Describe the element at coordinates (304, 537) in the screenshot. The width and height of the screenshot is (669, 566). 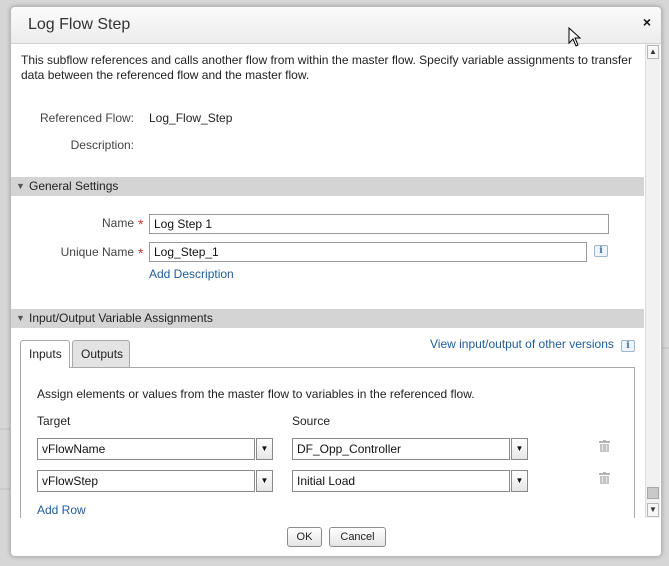
I see `ok-button: OK` at that location.